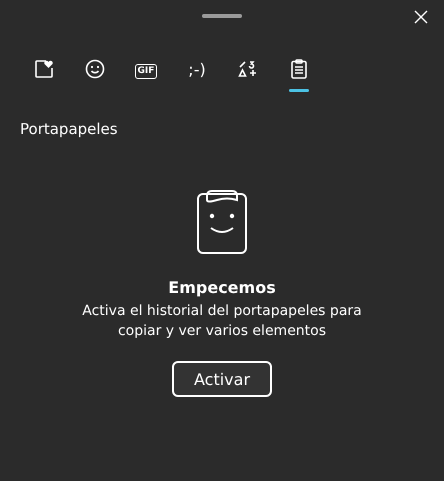 Image resolution: width=444 pixels, height=481 pixels. Describe the element at coordinates (222, 16) in the screenshot. I see `drag-handle` at that location.